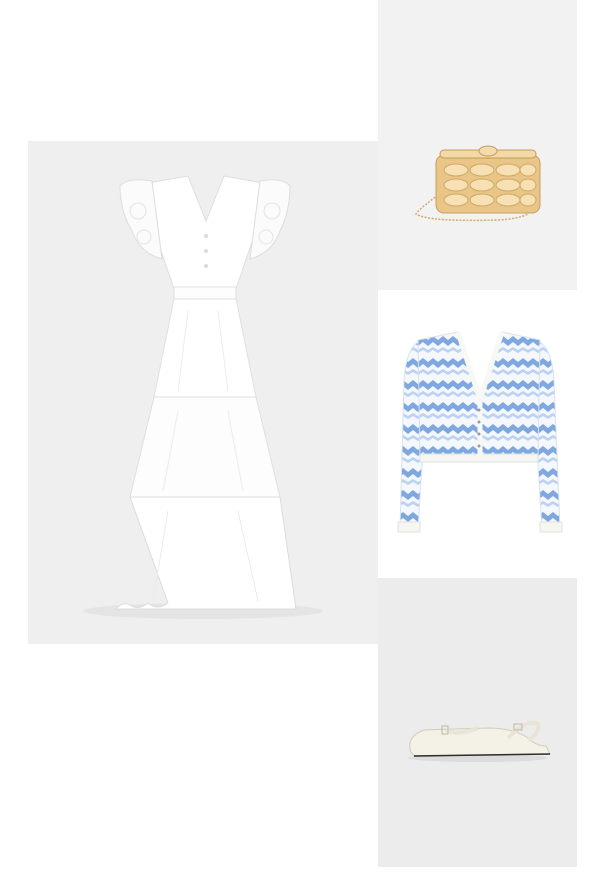 This screenshot has height=875, width=606. I want to click on product-tile-cardigan, so click(477, 434).